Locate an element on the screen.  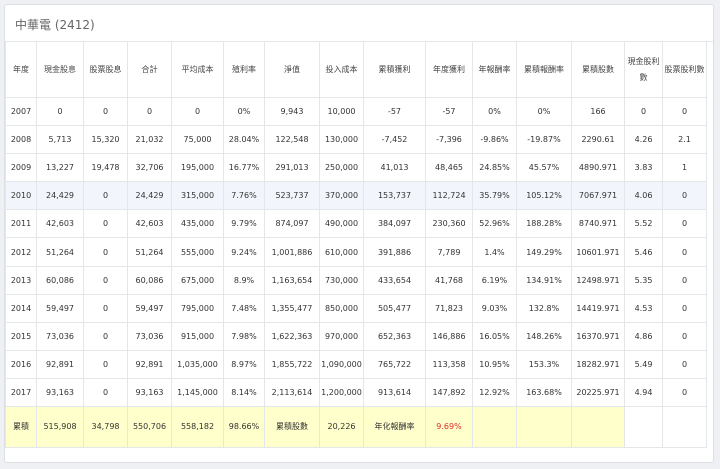
table-cell: 1,355,477 is located at coordinates (292, 308).